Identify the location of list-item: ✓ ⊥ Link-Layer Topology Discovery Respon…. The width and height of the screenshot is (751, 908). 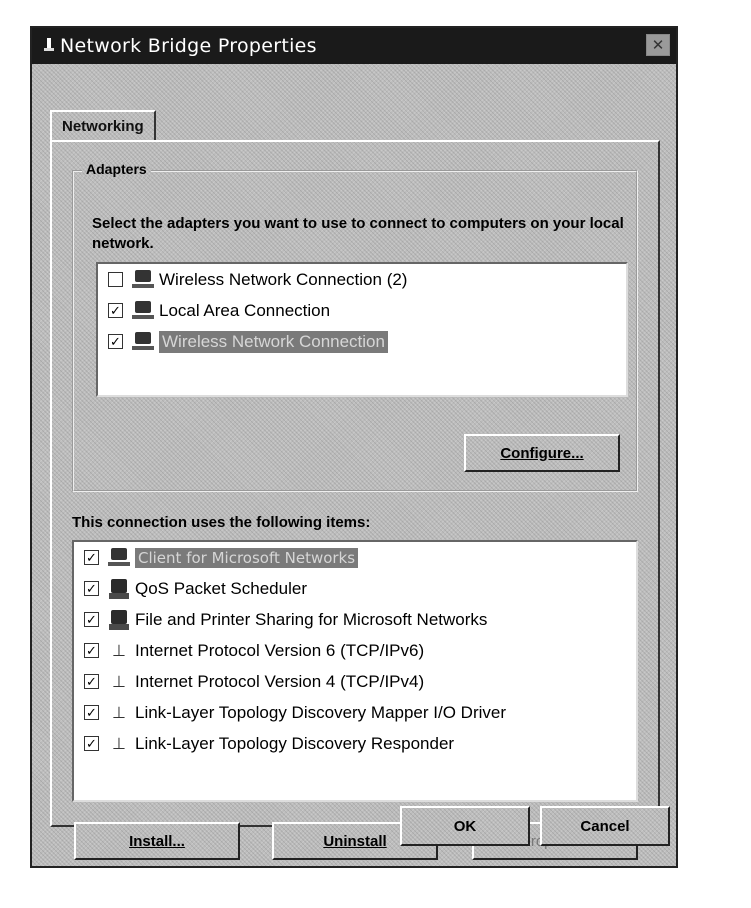
(355, 743).